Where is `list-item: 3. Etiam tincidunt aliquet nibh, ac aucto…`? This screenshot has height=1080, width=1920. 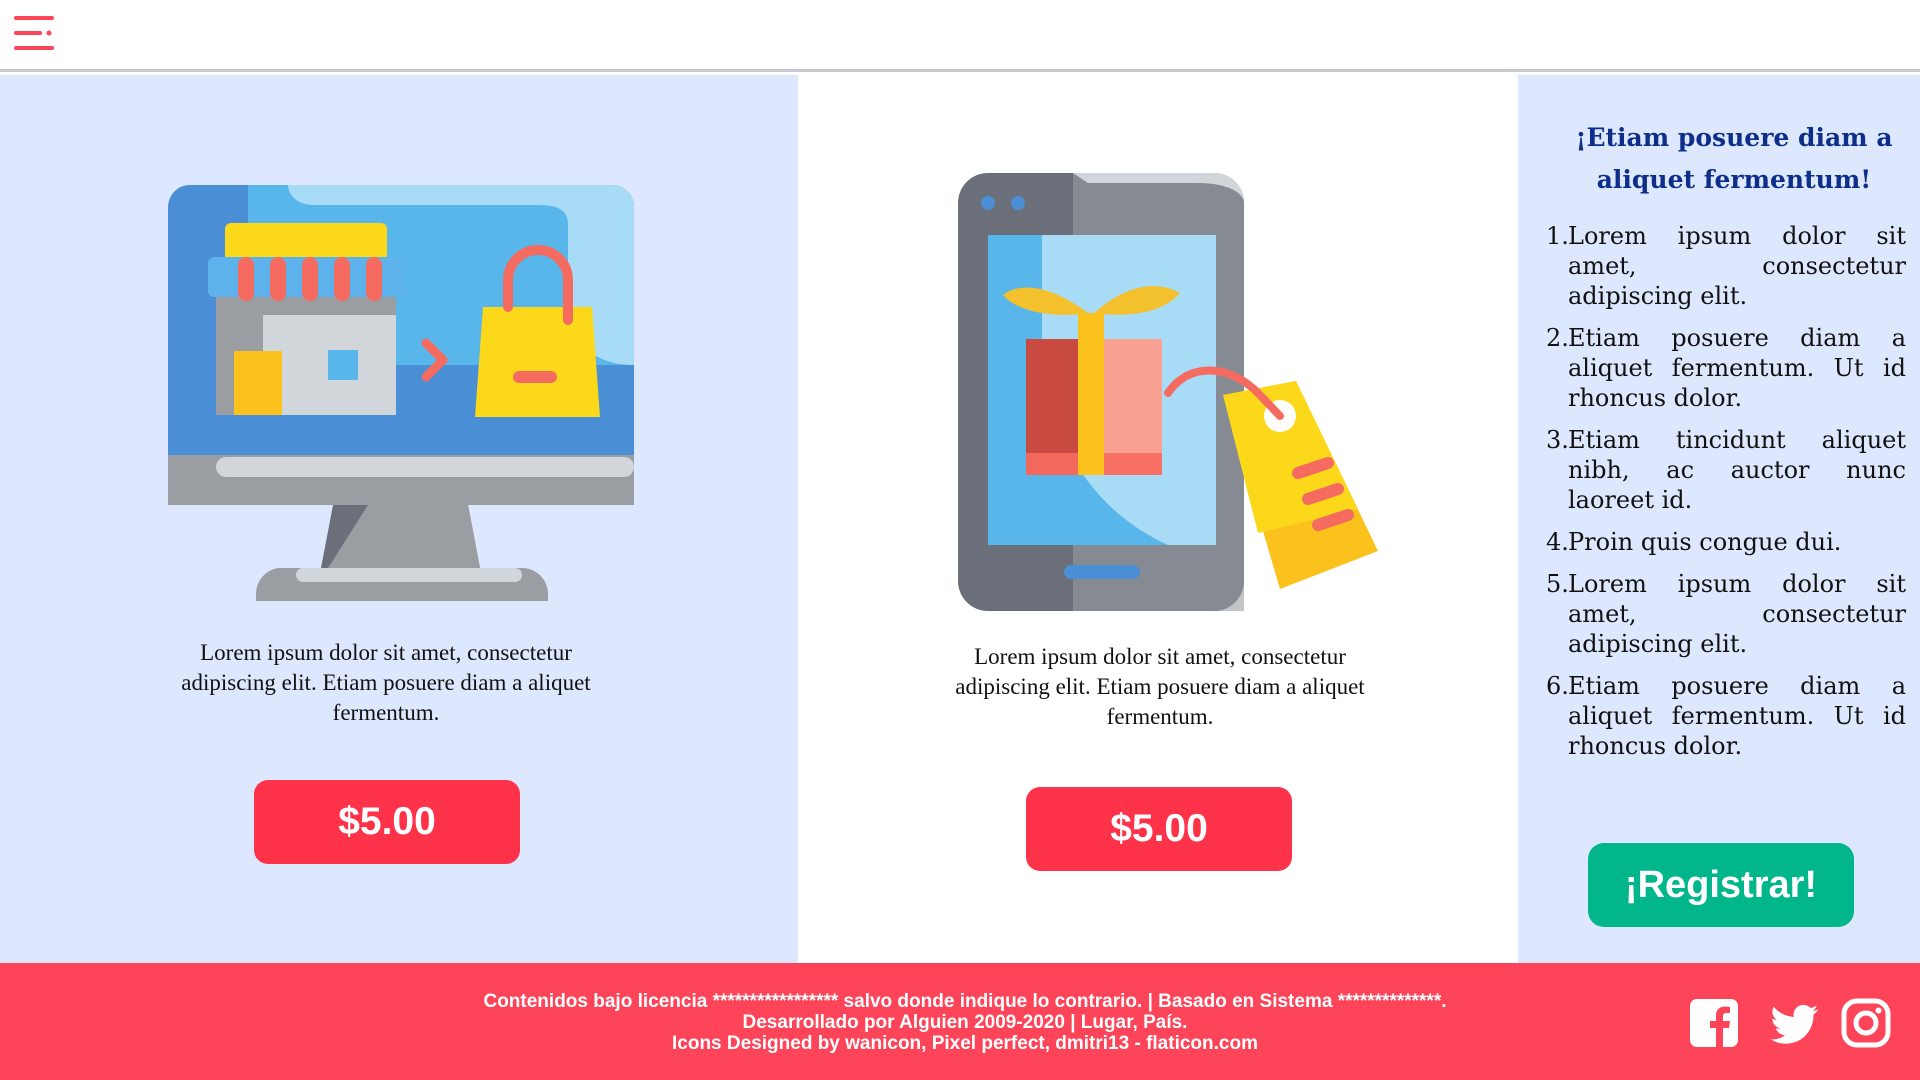 list-item: 3. Etiam tincidunt aliquet nibh, ac aucto… is located at coordinates (1726, 470).